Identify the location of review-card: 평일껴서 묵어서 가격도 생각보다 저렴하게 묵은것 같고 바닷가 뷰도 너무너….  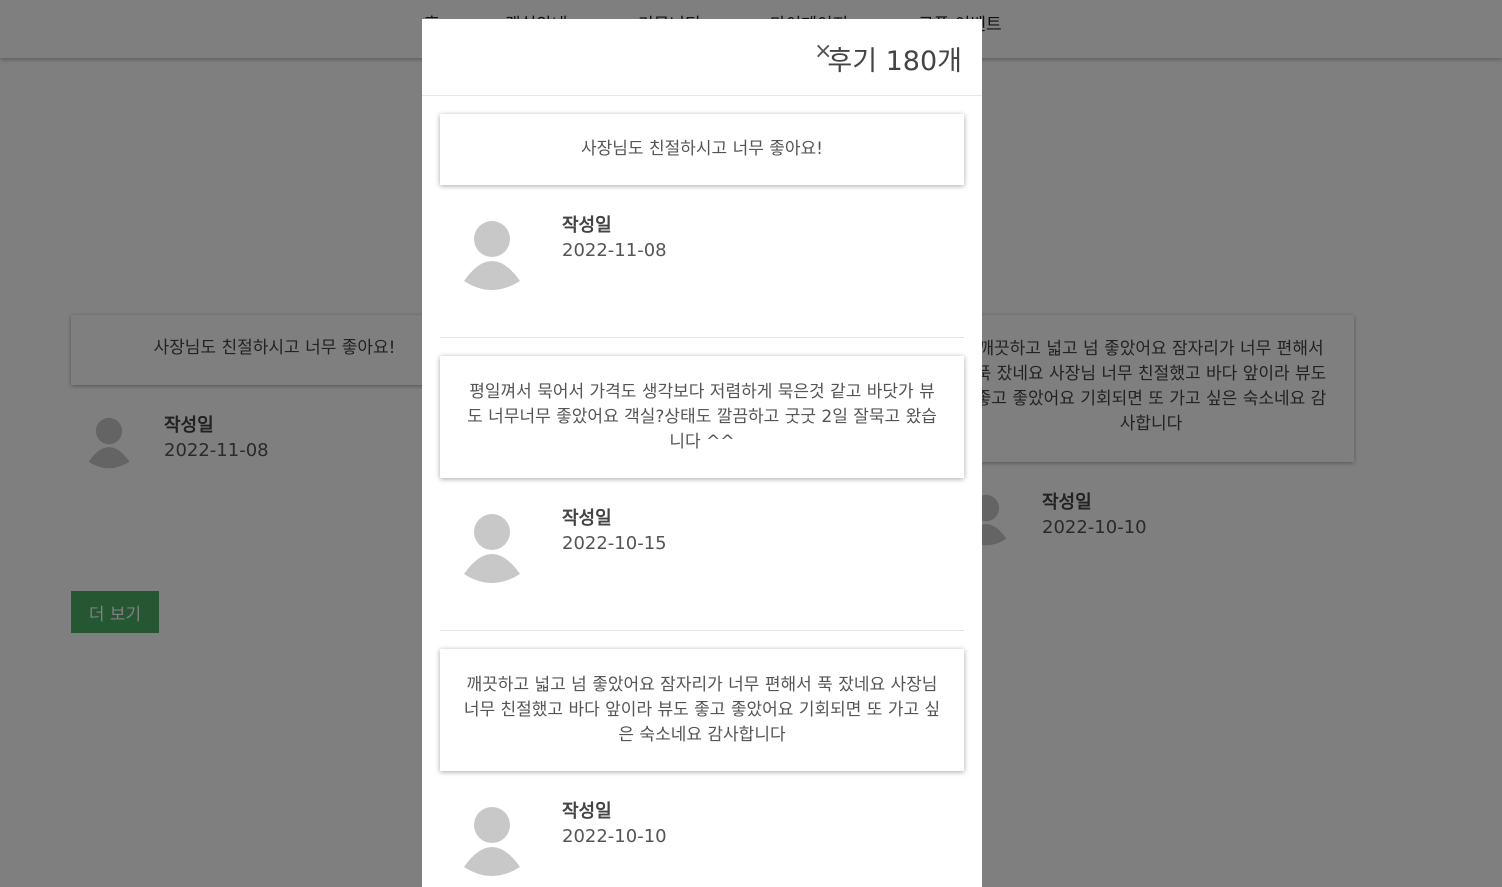
(702, 417).